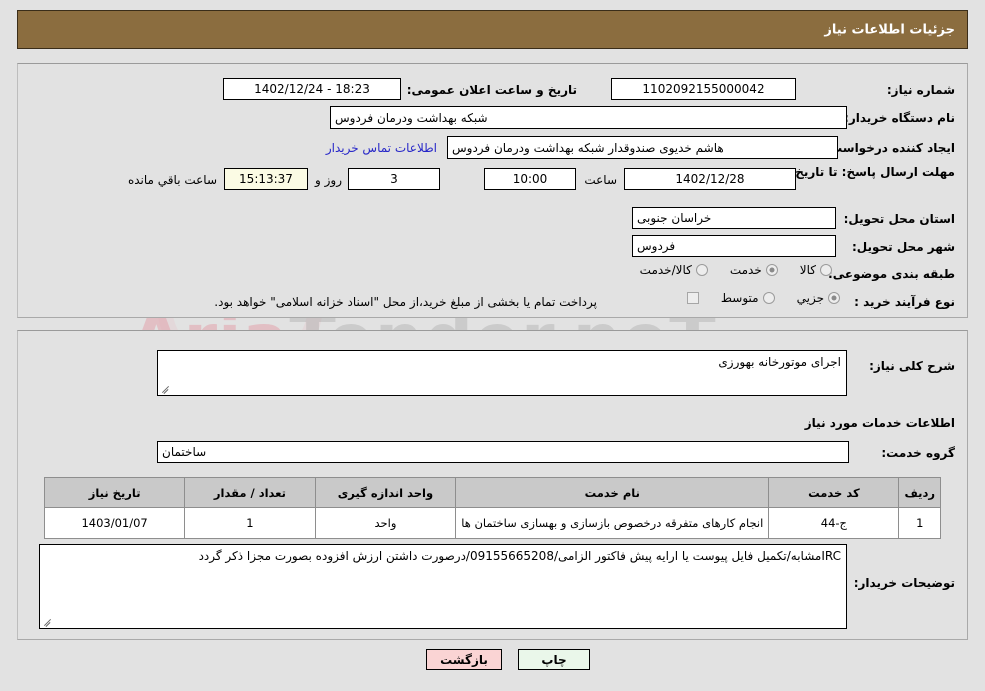 The height and width of the screenshot is (691, 985). What do you see at coordinates (394, 179) in the screenshot?
I see `deadline-days-value: 3` at bounding box center [394, 179].